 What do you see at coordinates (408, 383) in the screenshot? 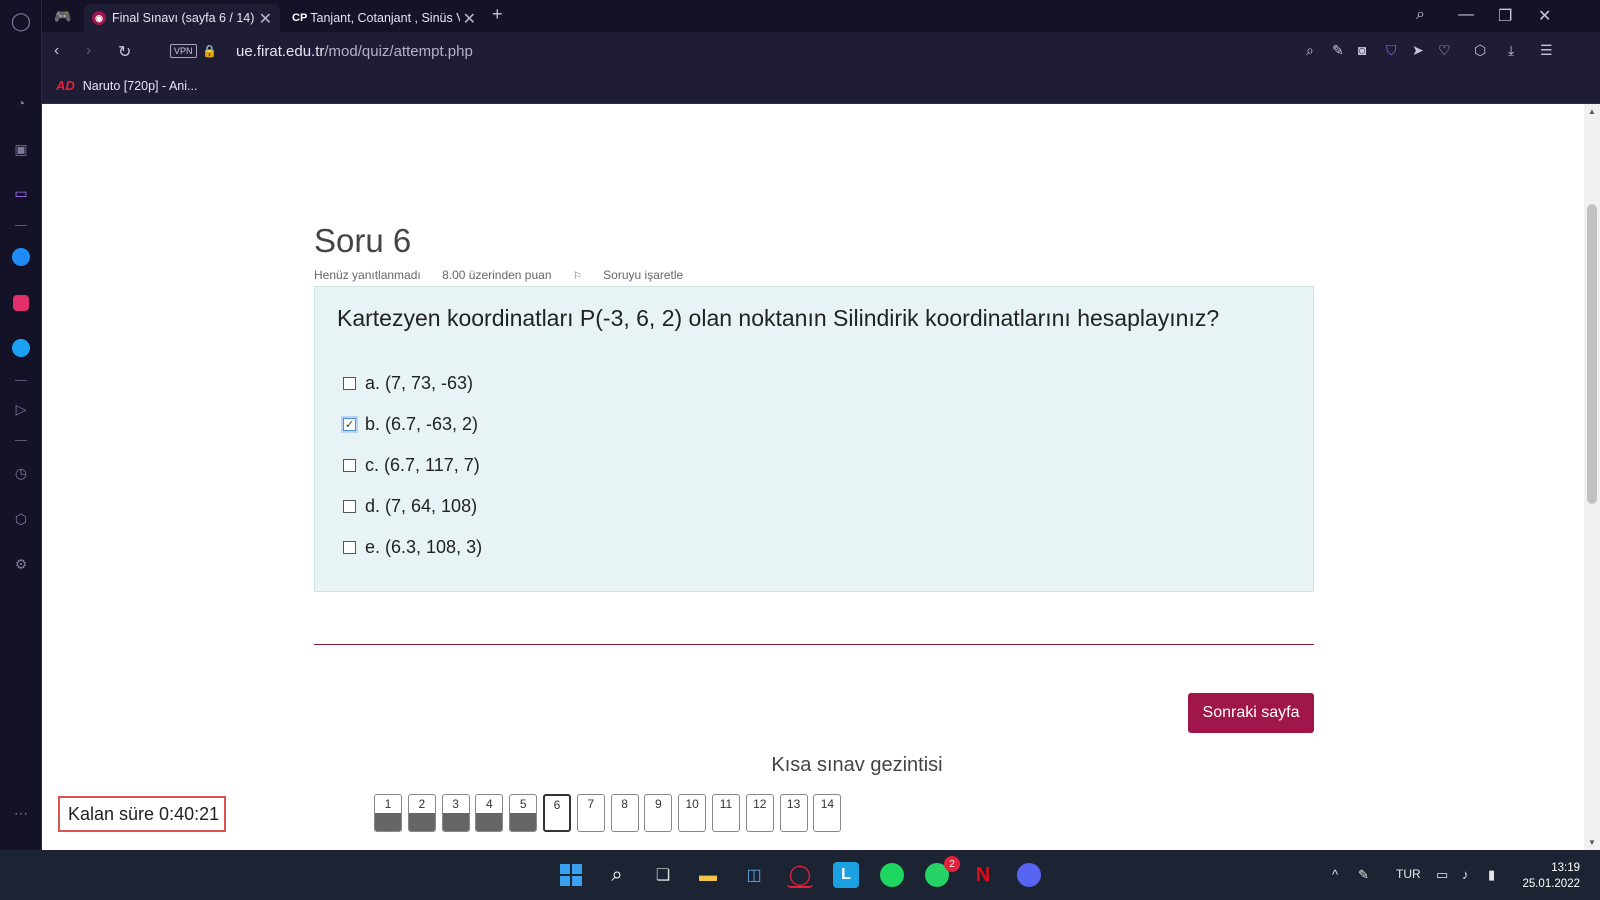
I see `option-a: a. (7, 73, -63)` at bounding box center [408, 383].